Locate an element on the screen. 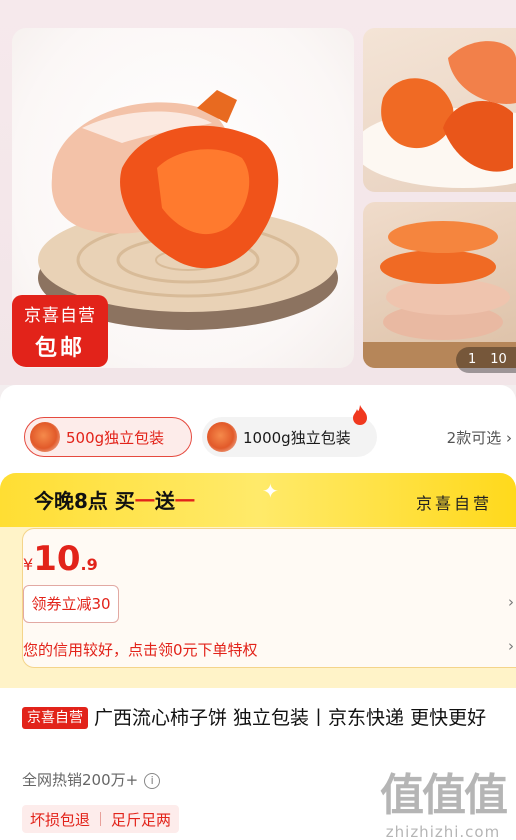 This screenshot has width=516, height=840. promo-title: 今晚8点 买一送一 is located at coordinates (114, 499).